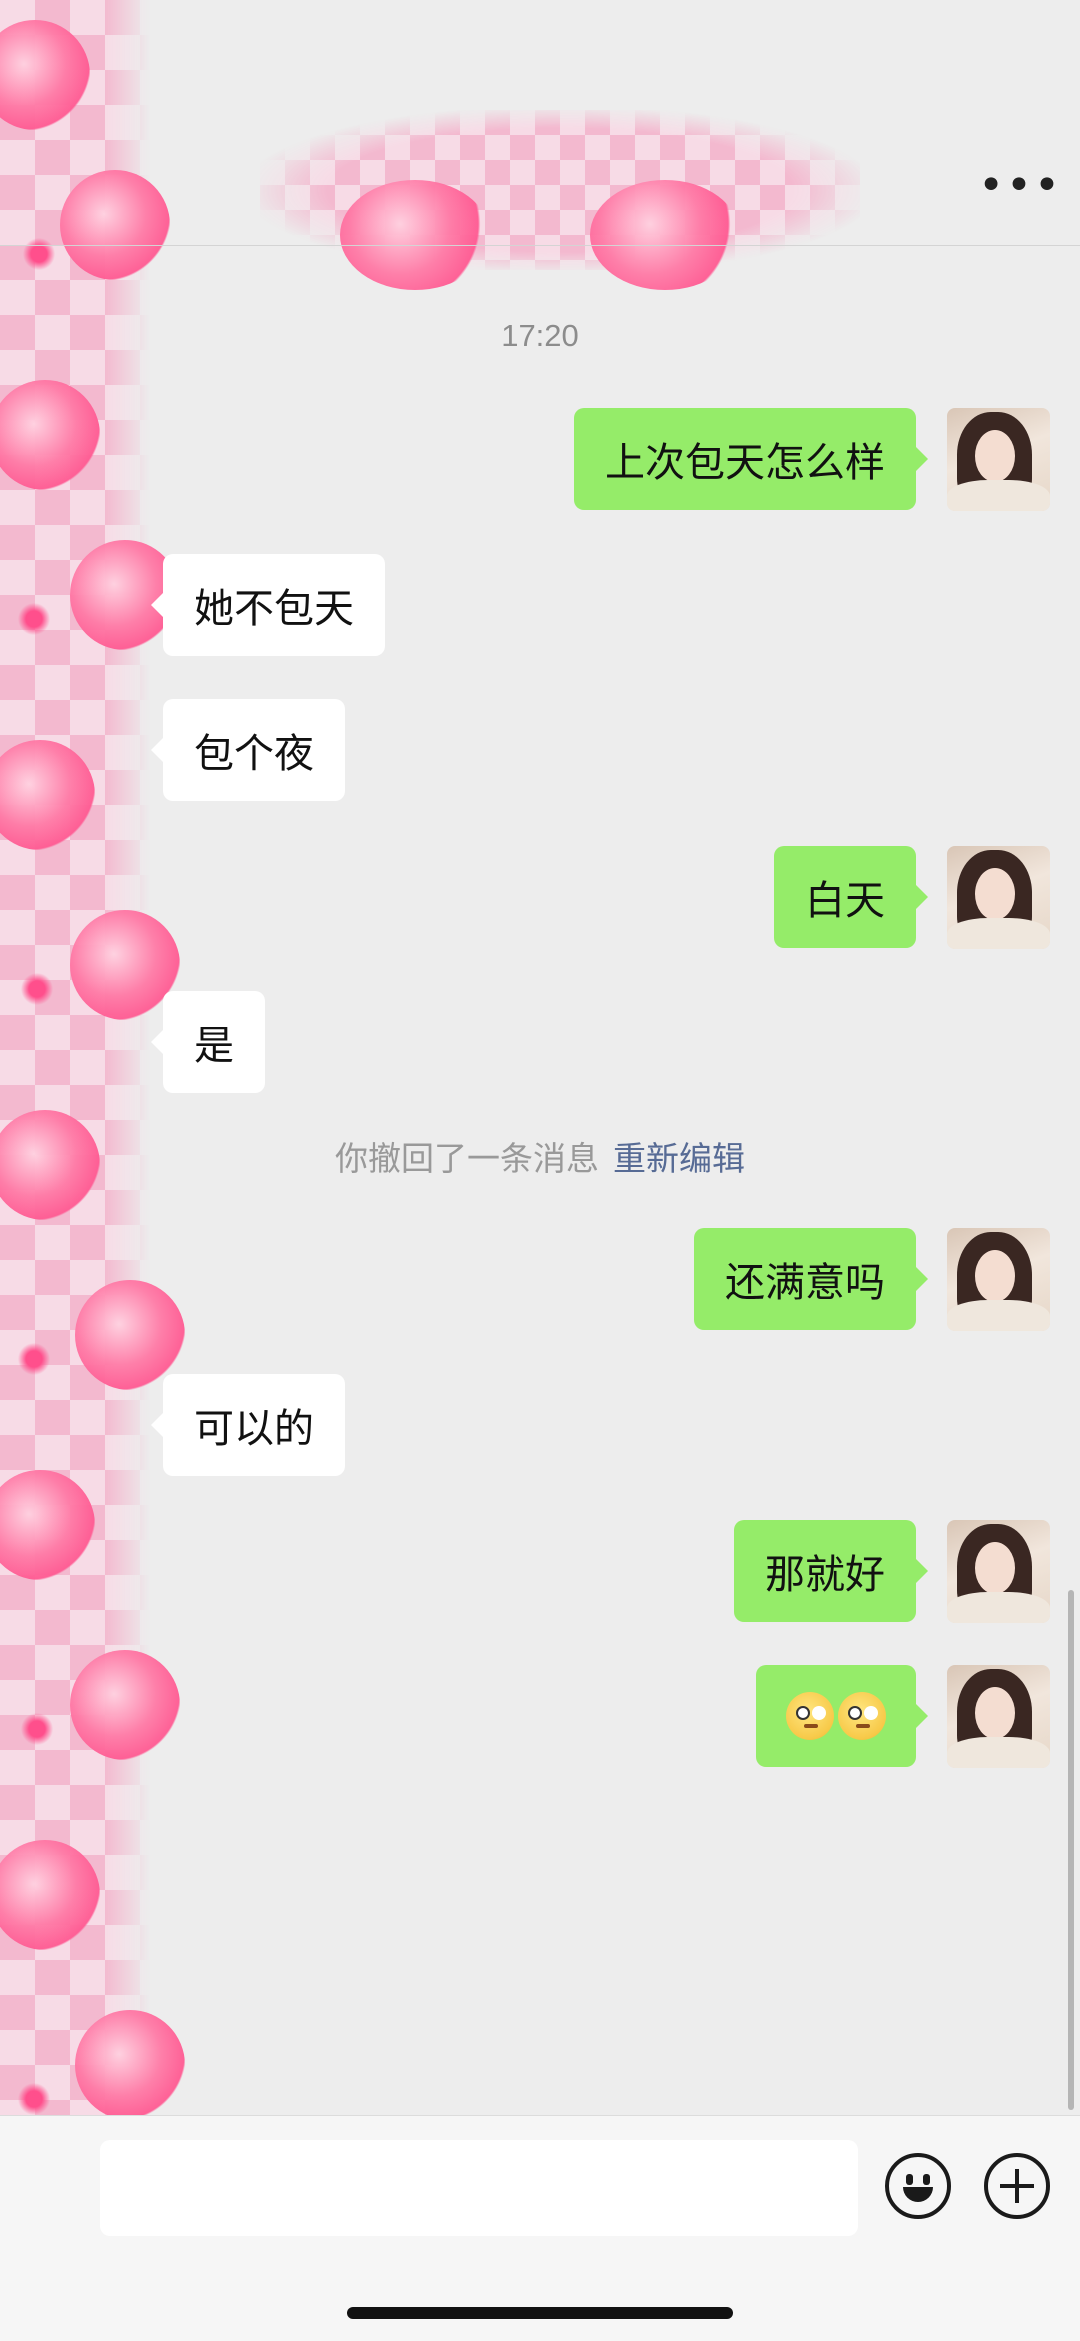 The height and width of the screenshot is (2341, 1080). Describe the element at coordinates (679, 1158) in the screenshot. I see `re-edit-link: 重新编辑` at that location.